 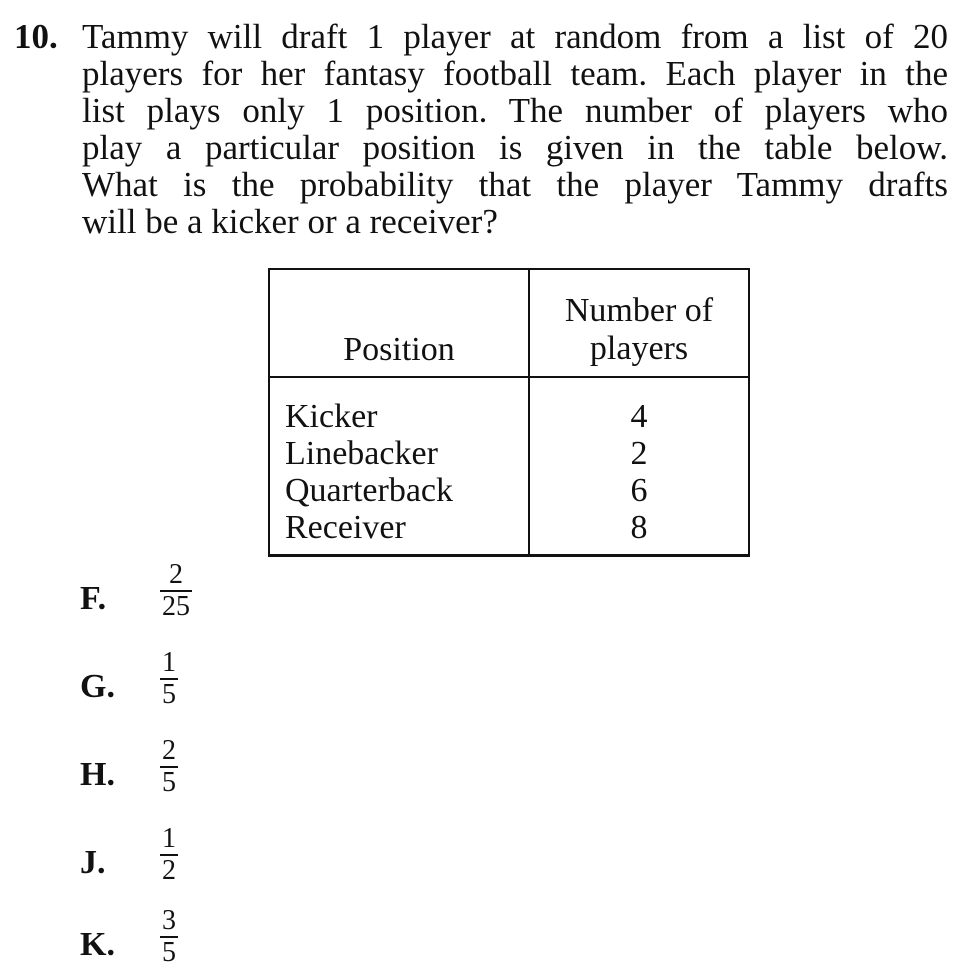 I want to click on position-column: Kicker Linebacker Quarterback Receiver, so click(x=399, y=466).